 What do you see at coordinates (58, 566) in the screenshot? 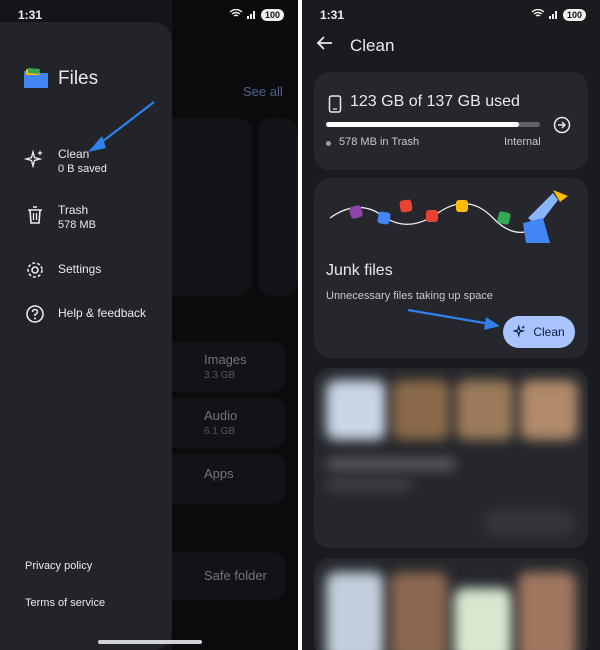
I see `privacy-policy-link: Privacy policy` at bounding box center [58, 566].